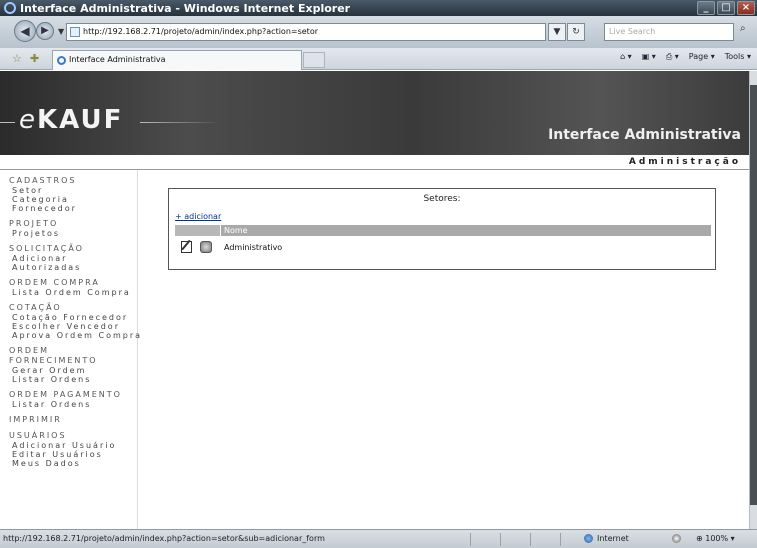  What do you see at coordinates (61, 60) in the screenshot?
I see `ie-tab-icon` at bounding box center [61, 60].